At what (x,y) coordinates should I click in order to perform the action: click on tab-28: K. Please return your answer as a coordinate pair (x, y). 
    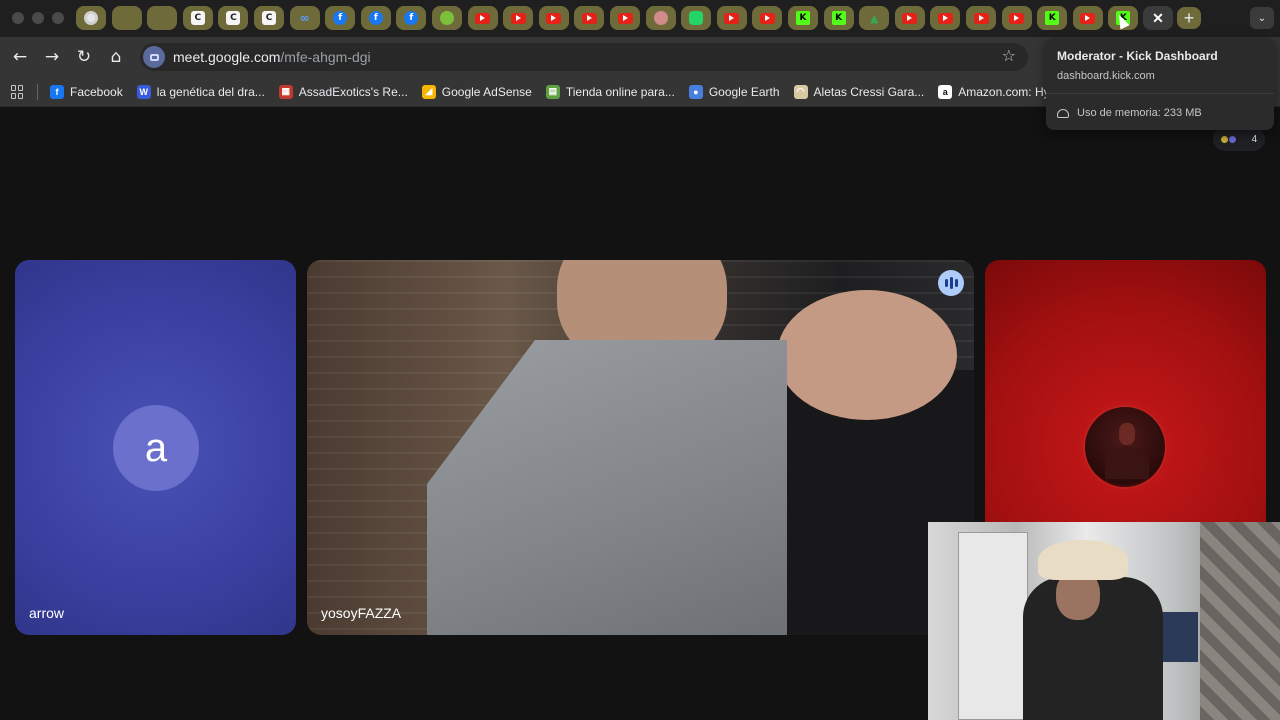
    Looking at the image, I should click on (1052, 18).